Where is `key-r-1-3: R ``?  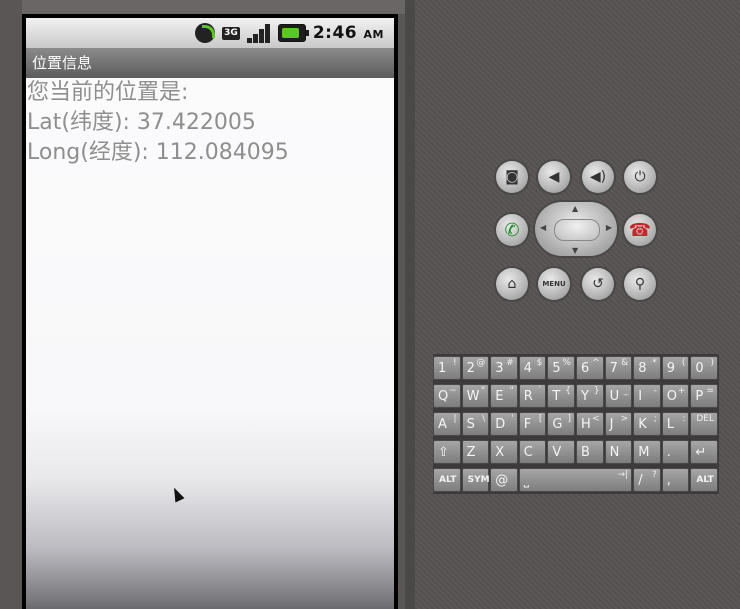 key-r-1-3: R ` is located at coordinates (532, 396).